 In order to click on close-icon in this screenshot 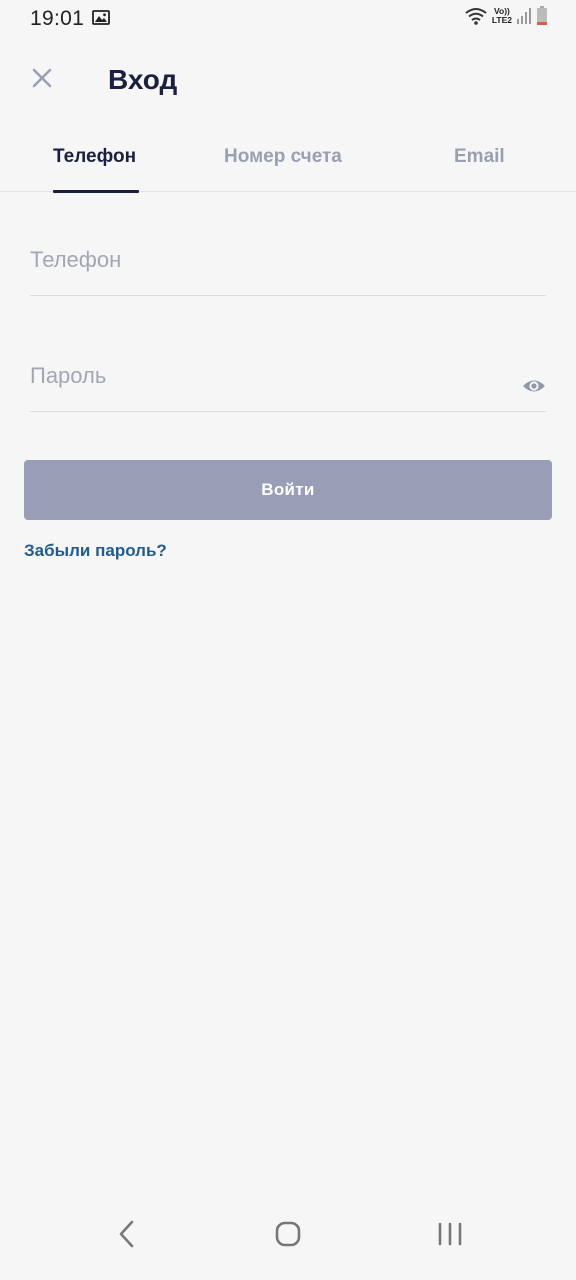, I will do `click(42, 78)`.